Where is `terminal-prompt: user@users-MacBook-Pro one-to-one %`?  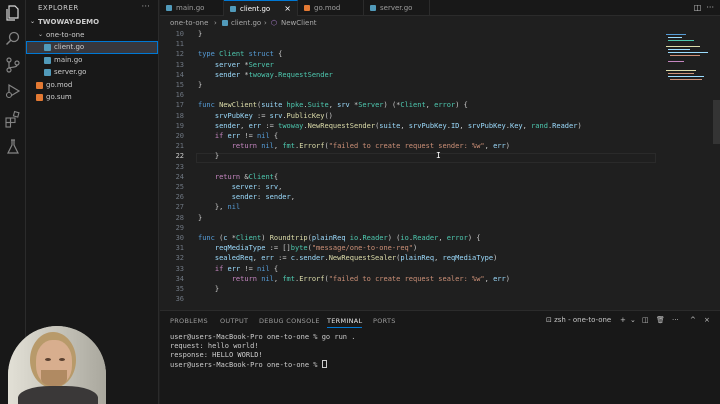
terminal-prompt: user@users-MacBook-Pro one-to-one % is located at coordinates (248, 364).